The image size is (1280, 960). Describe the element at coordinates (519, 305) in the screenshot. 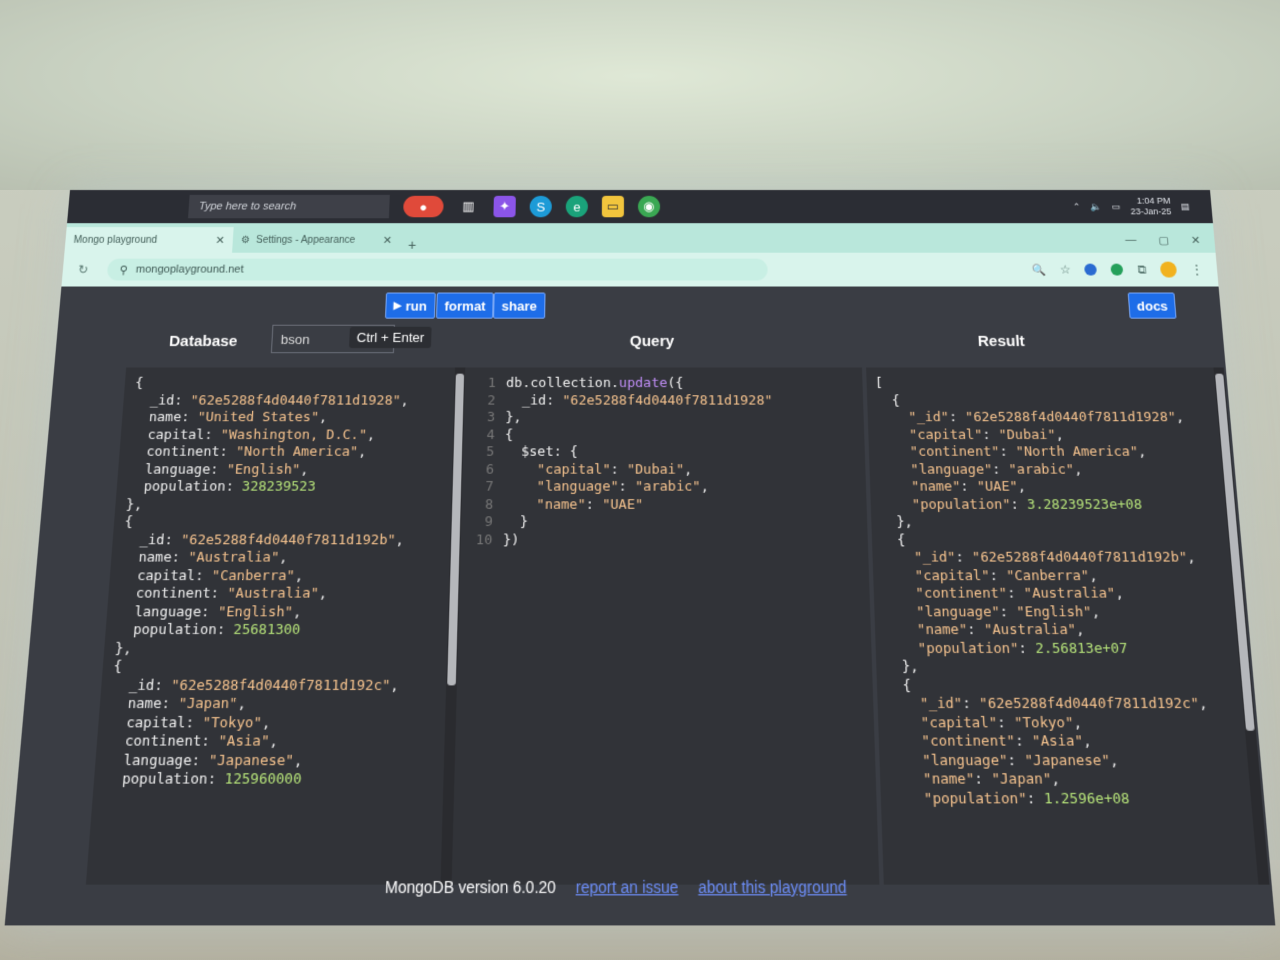

I see `share-button: share` at that location.